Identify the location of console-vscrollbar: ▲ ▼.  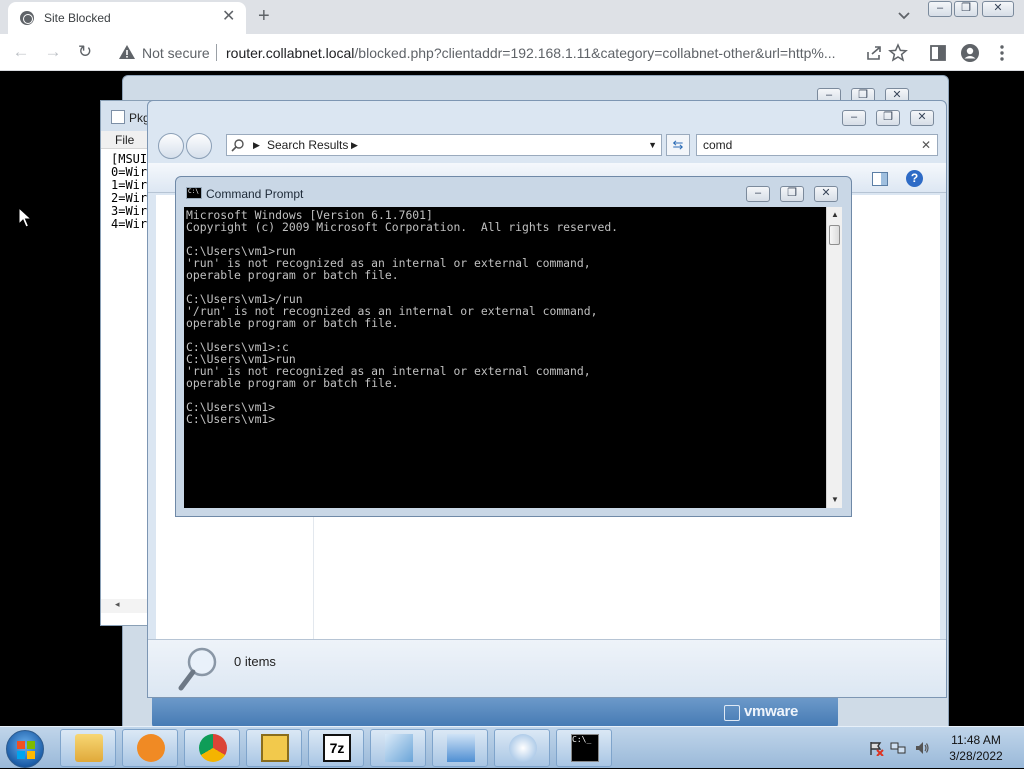
(834, 357).